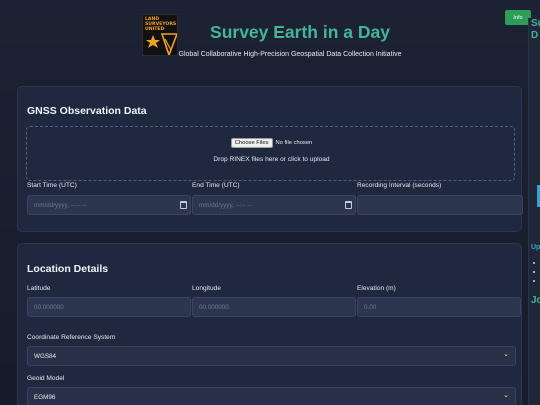  Describe the element at coordinates (535, 300) in the screenshot. I see `side-heading-3: Jo` at that location.